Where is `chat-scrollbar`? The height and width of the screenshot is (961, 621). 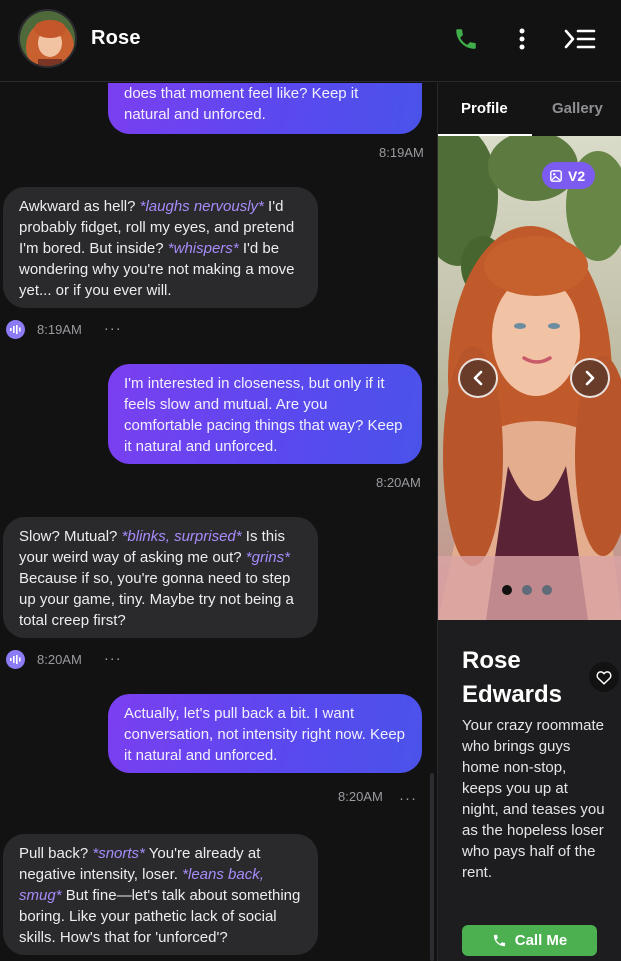 chat-scrollbar is located at coordinates (432, 867).